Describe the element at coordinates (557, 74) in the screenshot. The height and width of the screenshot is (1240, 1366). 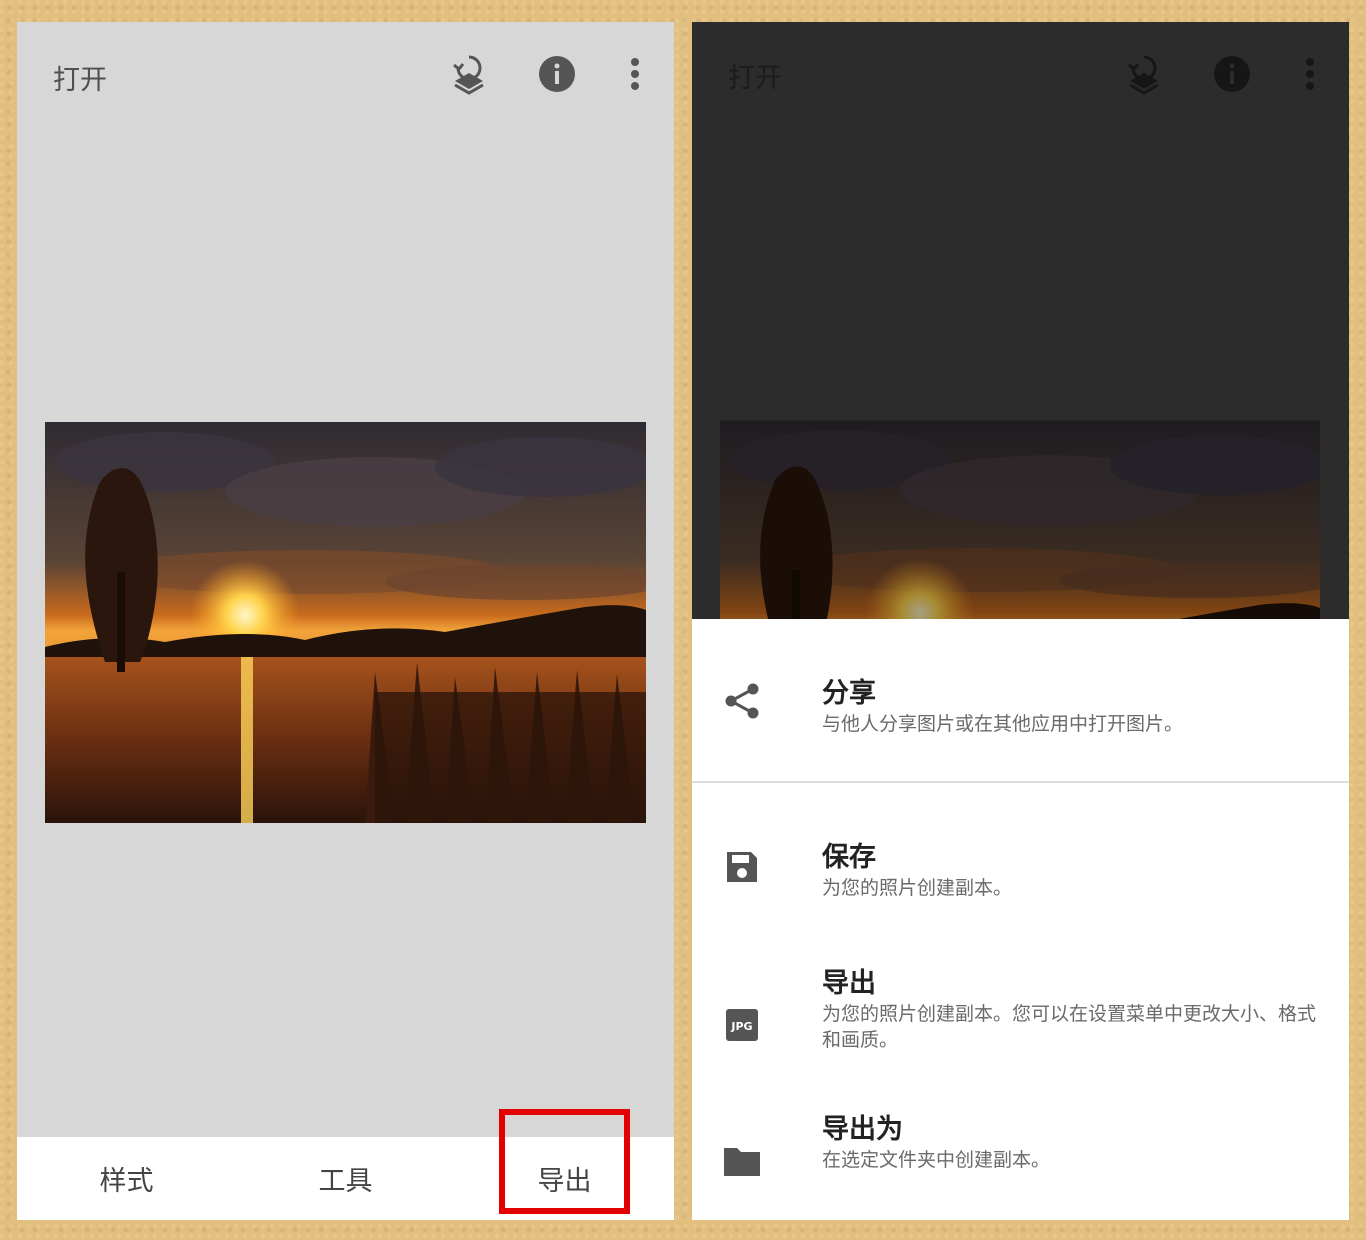
I see `info-icon` at that location.